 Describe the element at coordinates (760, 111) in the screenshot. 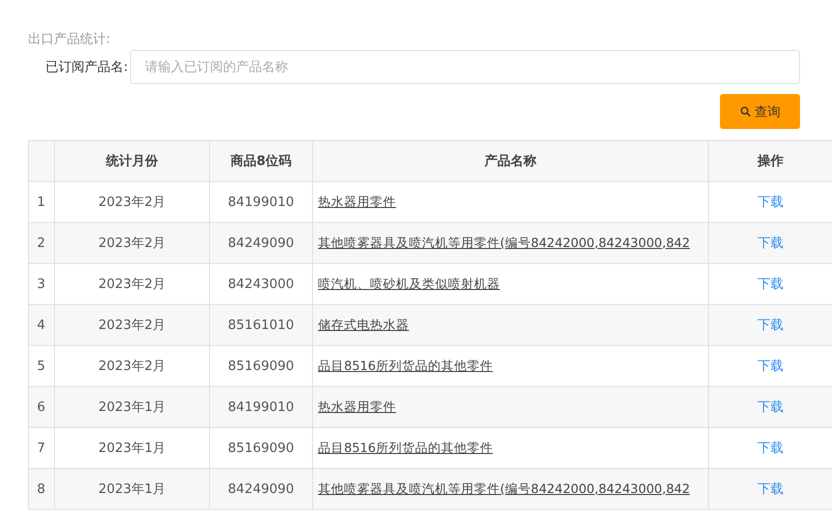

I see `search-button: 查询` at that location.